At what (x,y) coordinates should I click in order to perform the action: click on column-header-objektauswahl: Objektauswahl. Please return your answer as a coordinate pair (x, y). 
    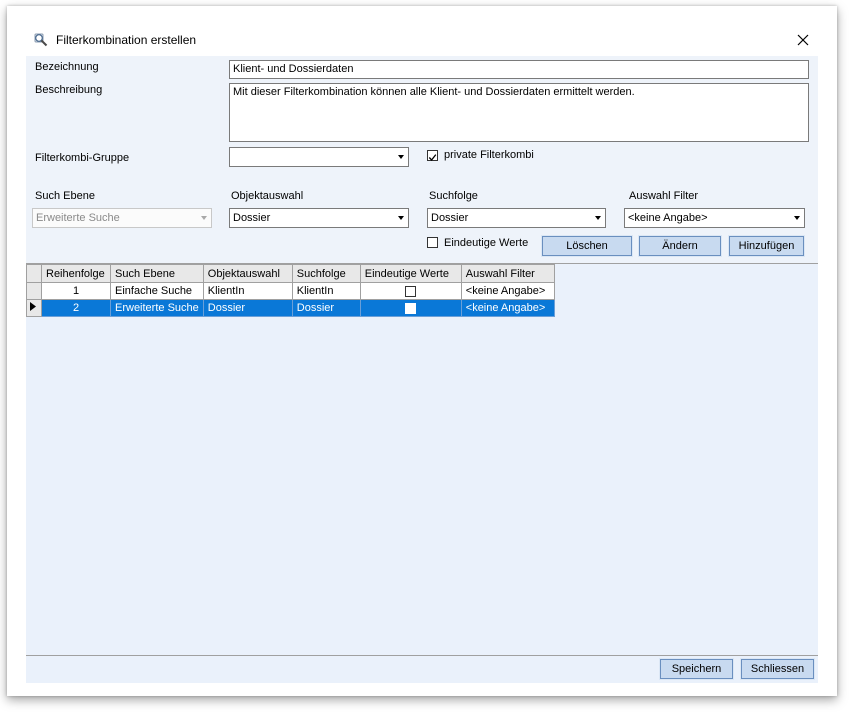
    Looking at the image, I should click on (247, 273).